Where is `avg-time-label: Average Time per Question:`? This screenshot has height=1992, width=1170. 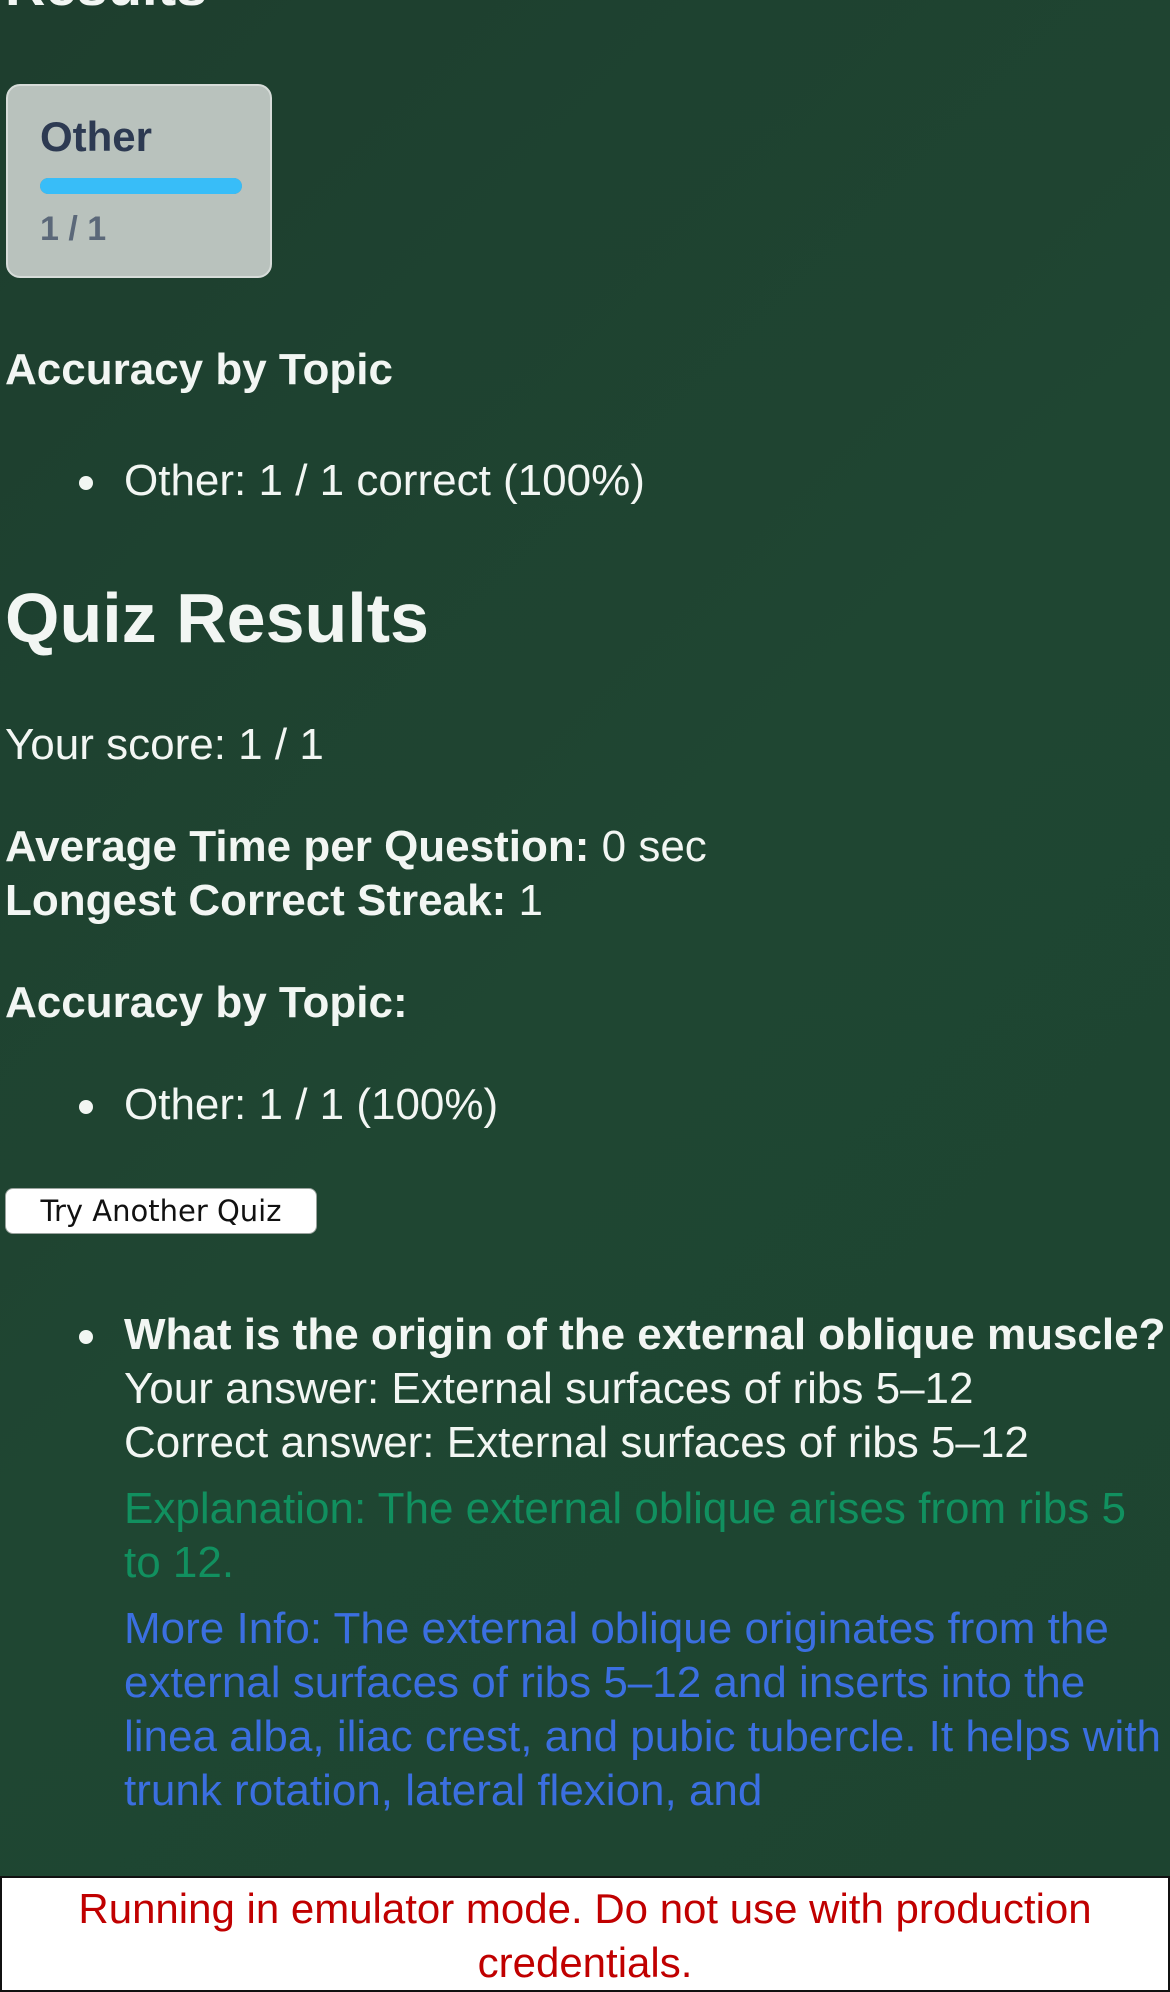
avg-time-label: Average Time per Question: is located at coordinates (297, 846).